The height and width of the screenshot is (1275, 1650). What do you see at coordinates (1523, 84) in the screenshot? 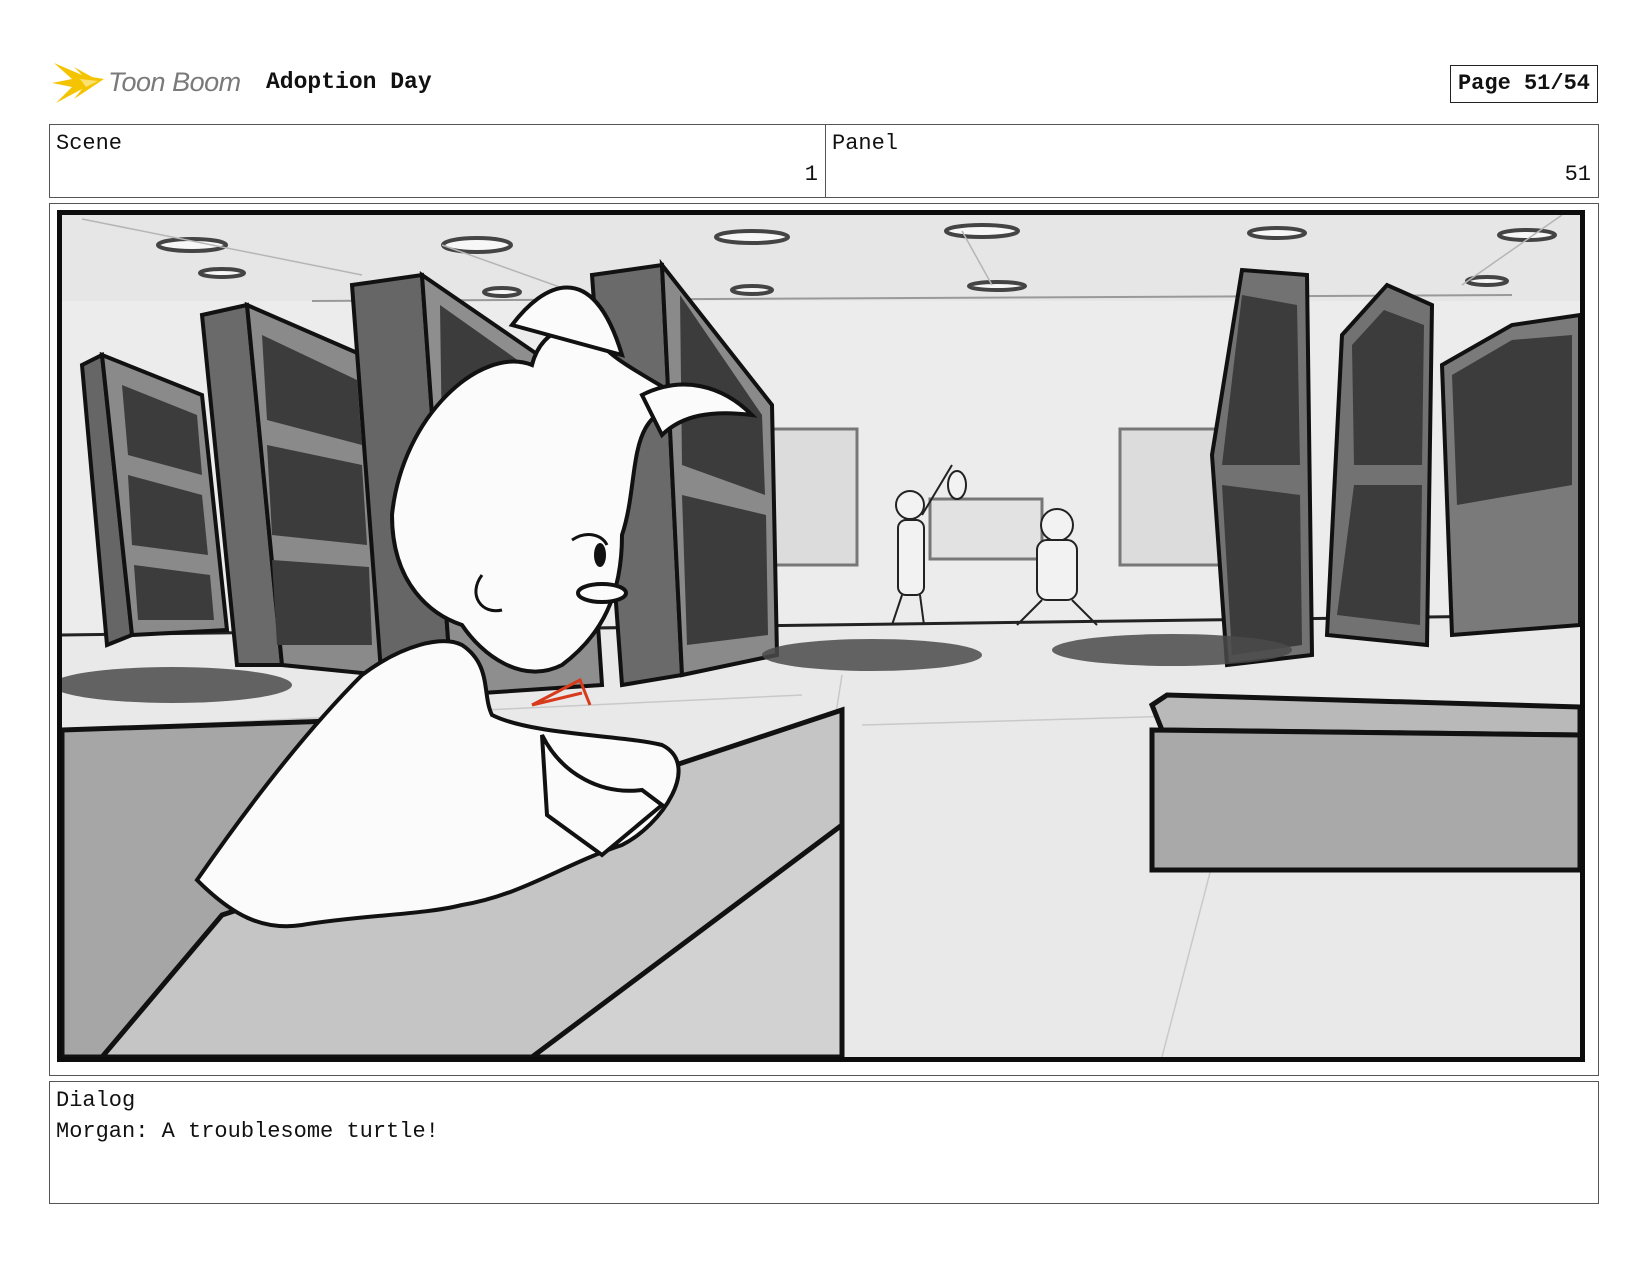
I see `page-indicator: Page 51/54` at bounding box center [1523, 84].